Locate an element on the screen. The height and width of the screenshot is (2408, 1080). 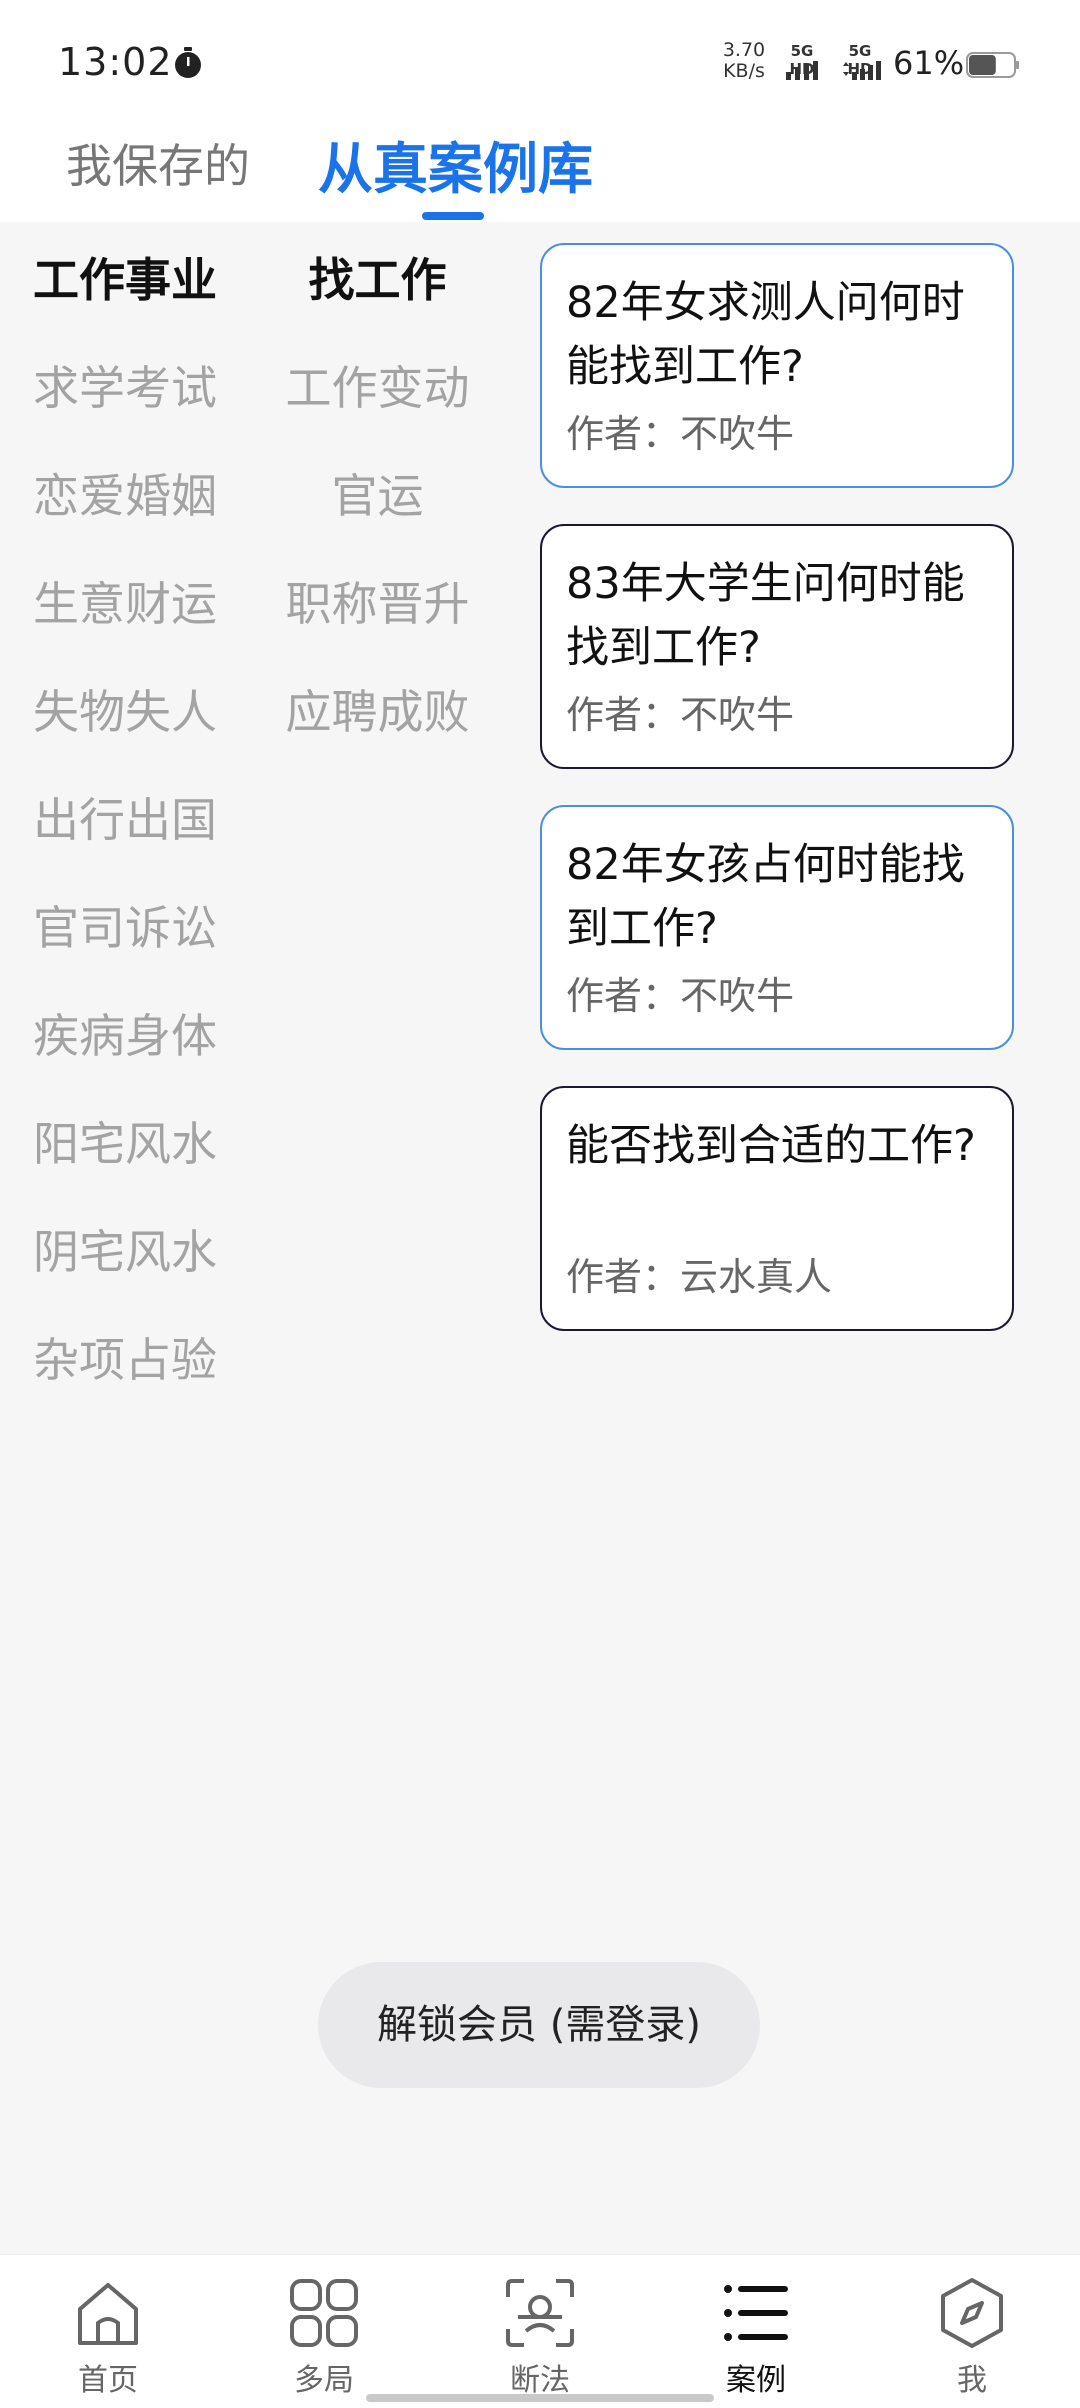
tab-saved: 我保存的 is located at coordinates (158, 163).